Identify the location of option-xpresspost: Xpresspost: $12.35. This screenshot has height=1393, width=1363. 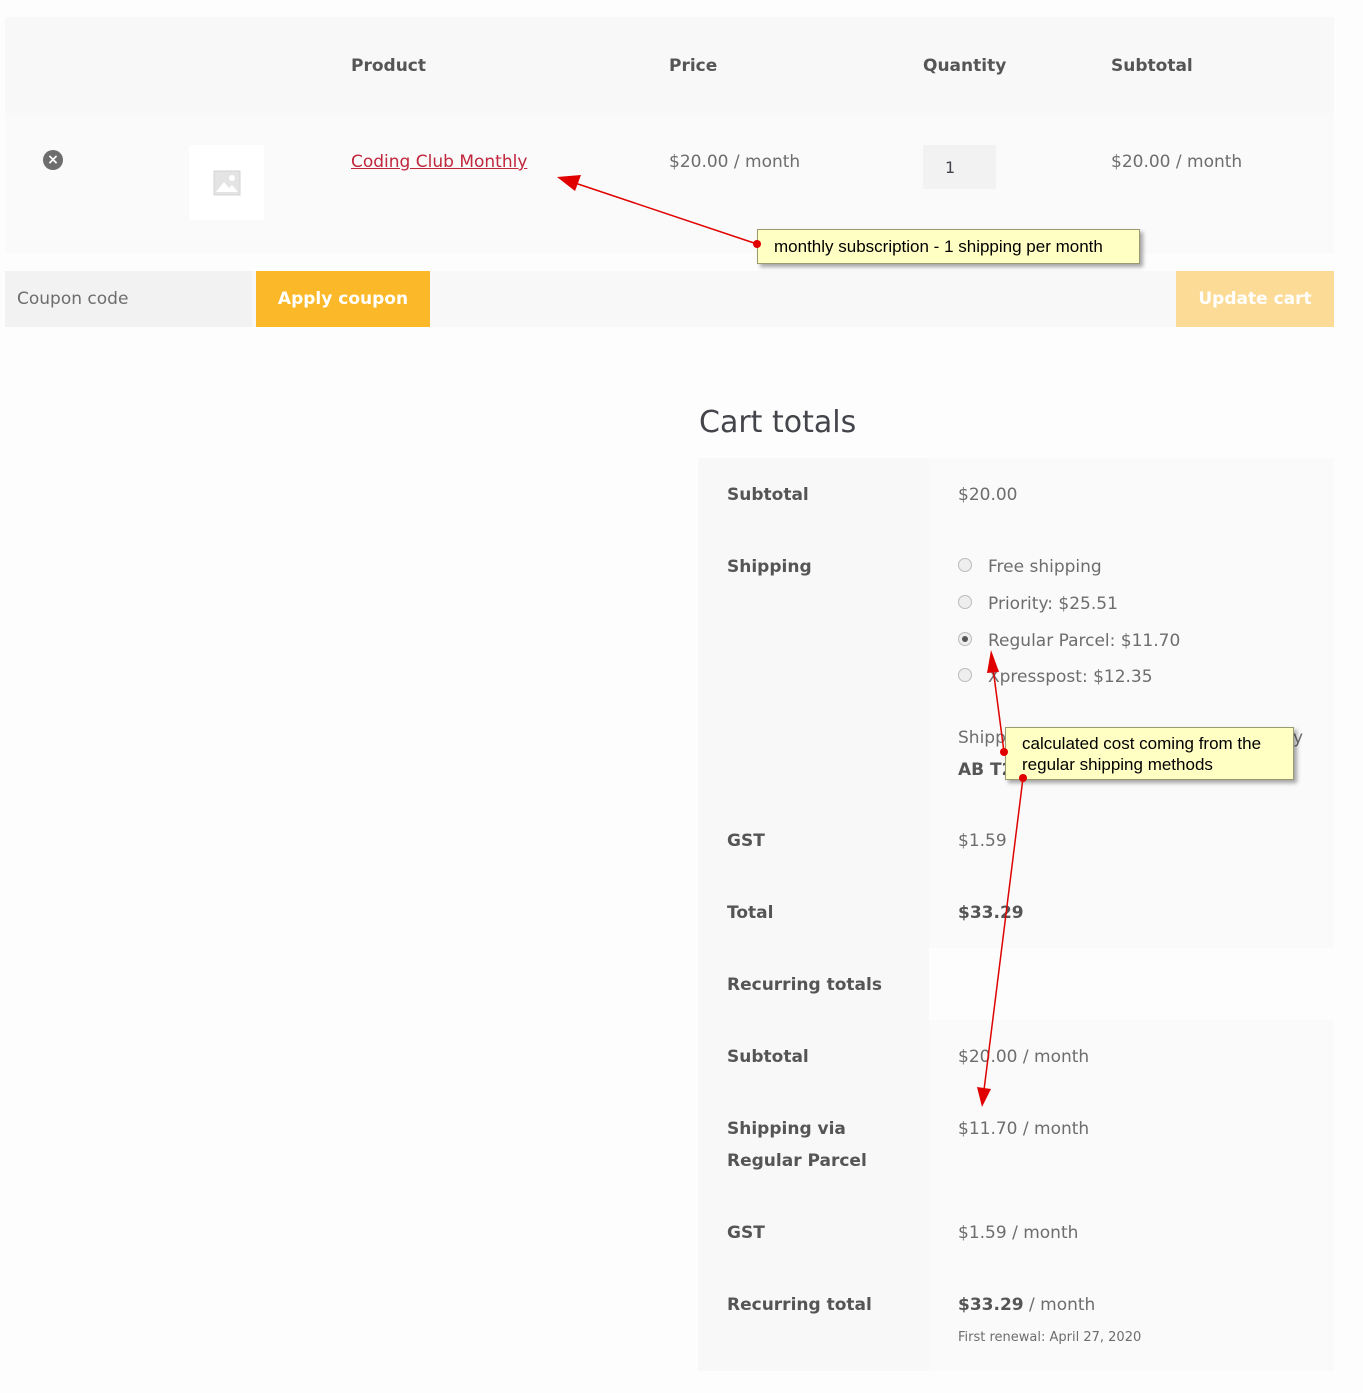
(1070, 677).